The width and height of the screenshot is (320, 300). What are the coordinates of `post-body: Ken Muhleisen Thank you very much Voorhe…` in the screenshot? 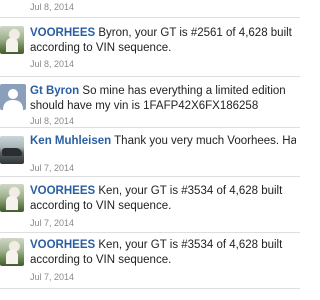 It's located at (163, 141).